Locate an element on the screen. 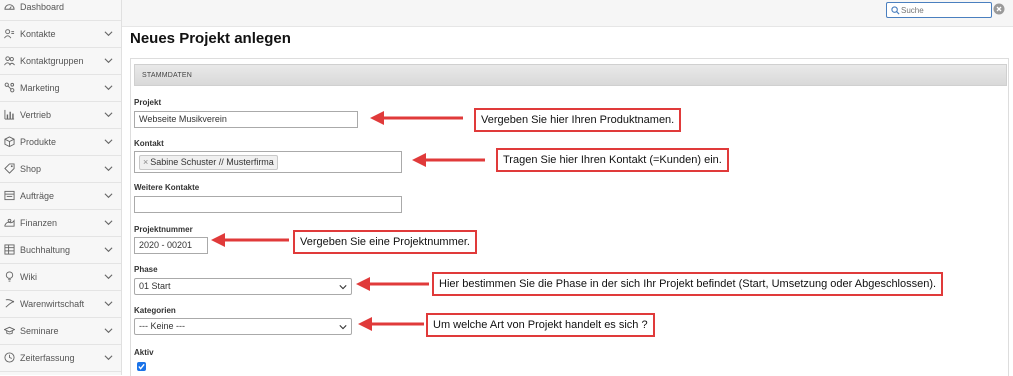  orders-icon is located at coordinates (9, 195).